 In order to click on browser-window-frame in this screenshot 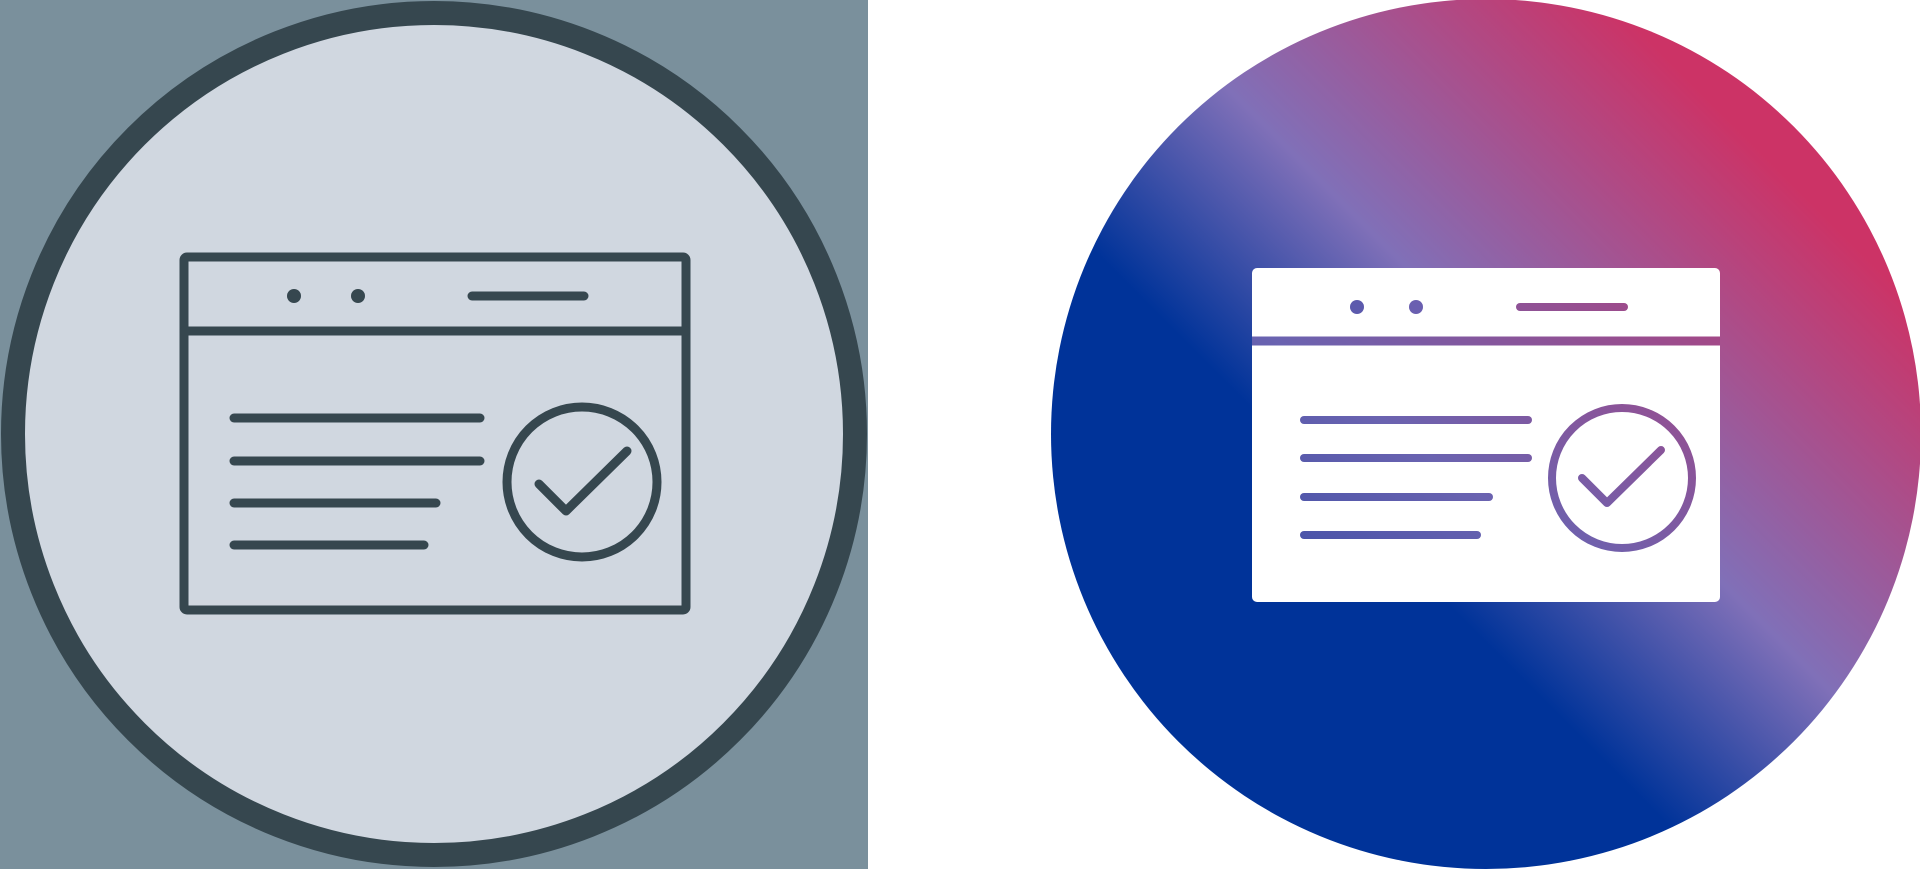, I will do `click(1486, 435)`.